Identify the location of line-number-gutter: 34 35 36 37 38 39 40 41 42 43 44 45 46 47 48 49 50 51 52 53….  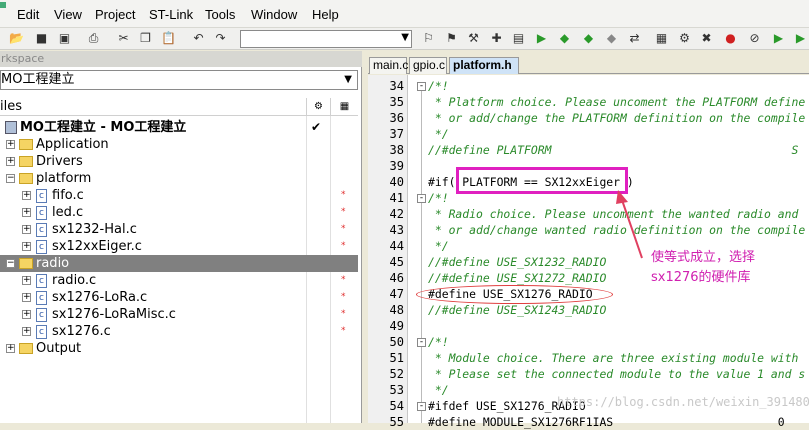
(388, 252).